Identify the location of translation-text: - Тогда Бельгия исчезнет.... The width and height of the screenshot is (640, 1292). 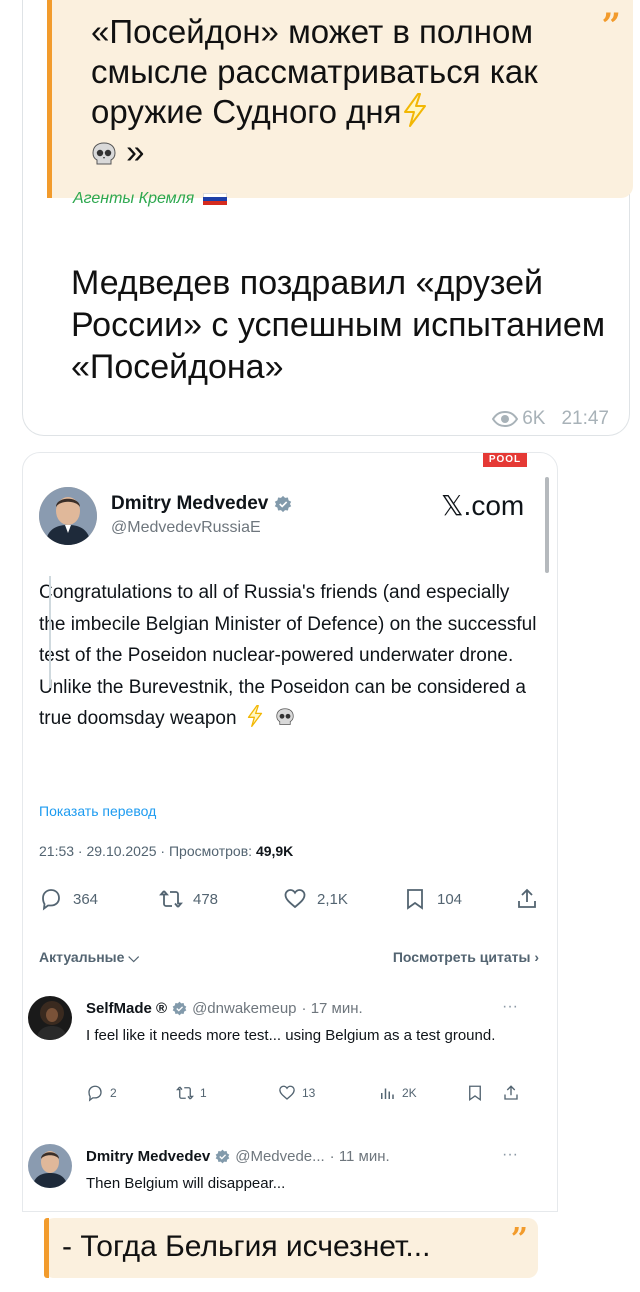
(246, 1246).